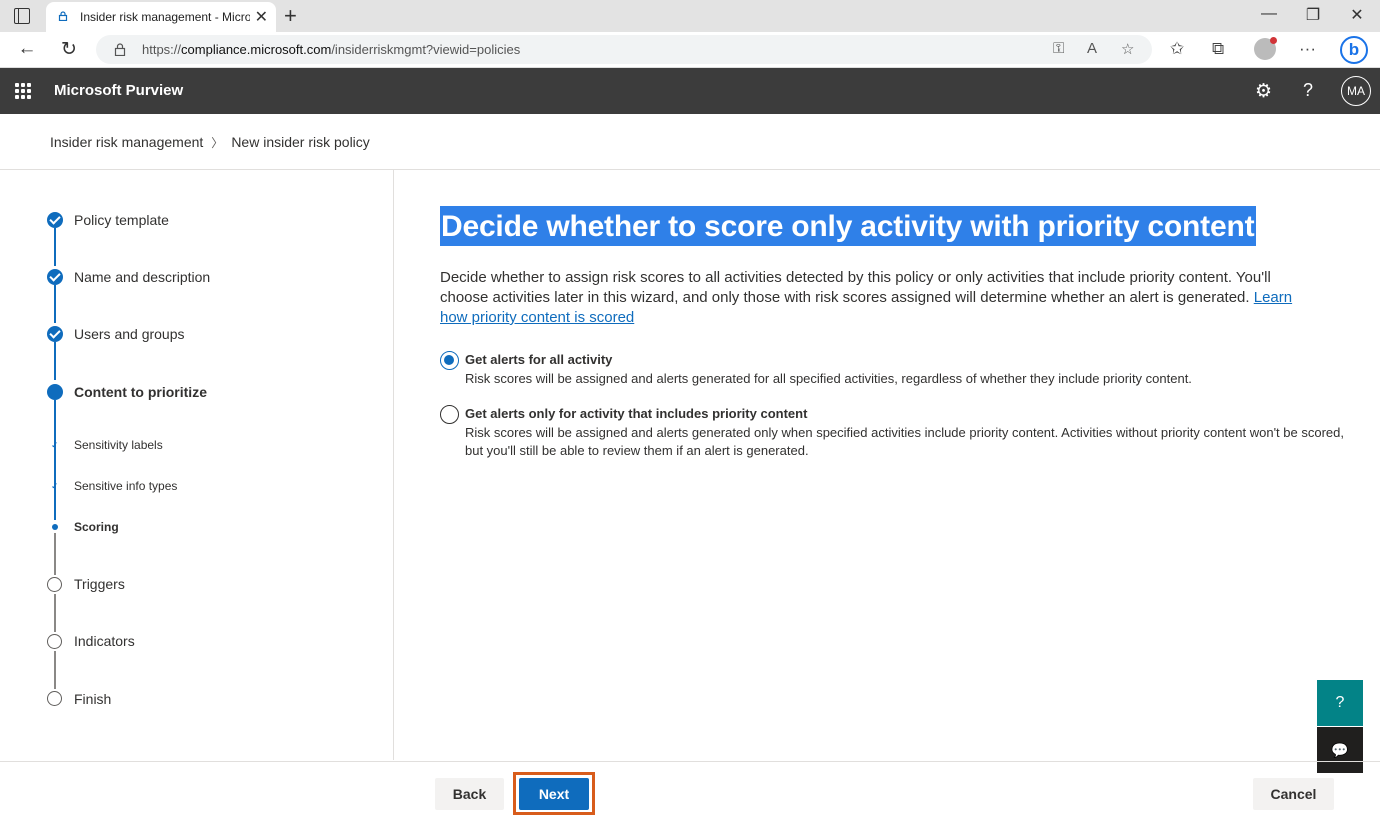 This screenshot has height=822, width=1380. What do you see at coordinates (92, 699) in the screenshot?
I see `step-finish: Finish` at bounding box center [92, 699].